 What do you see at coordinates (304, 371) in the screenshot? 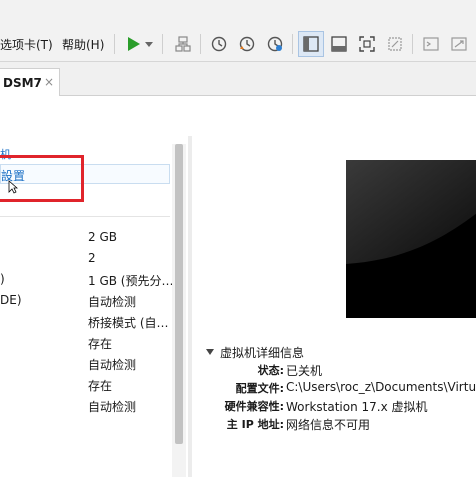
I see `detail-value: 已关机` at bounding box center [304, 371].